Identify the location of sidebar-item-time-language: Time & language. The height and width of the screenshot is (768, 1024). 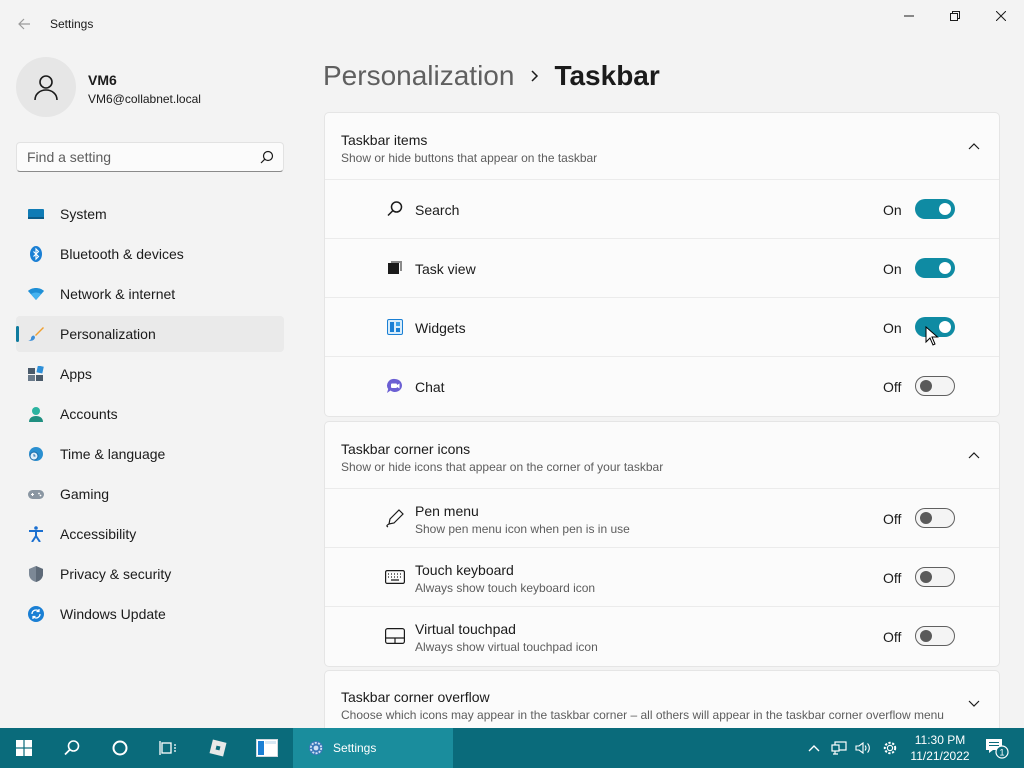
(150, 454).